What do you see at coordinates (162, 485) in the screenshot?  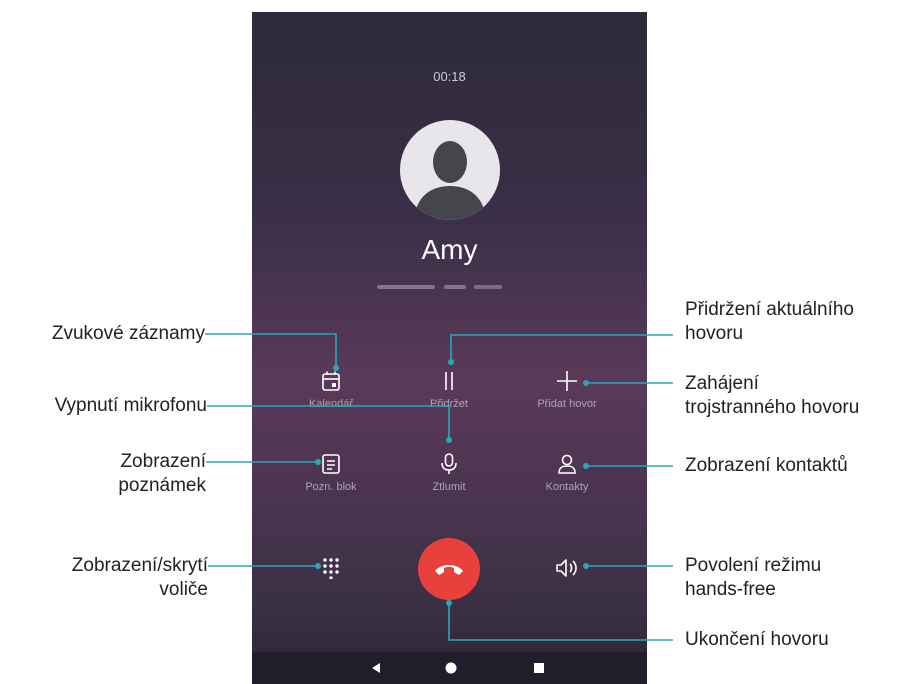 I see `annotation-notes-line2: poznámek` at bounding box center [162, 485].